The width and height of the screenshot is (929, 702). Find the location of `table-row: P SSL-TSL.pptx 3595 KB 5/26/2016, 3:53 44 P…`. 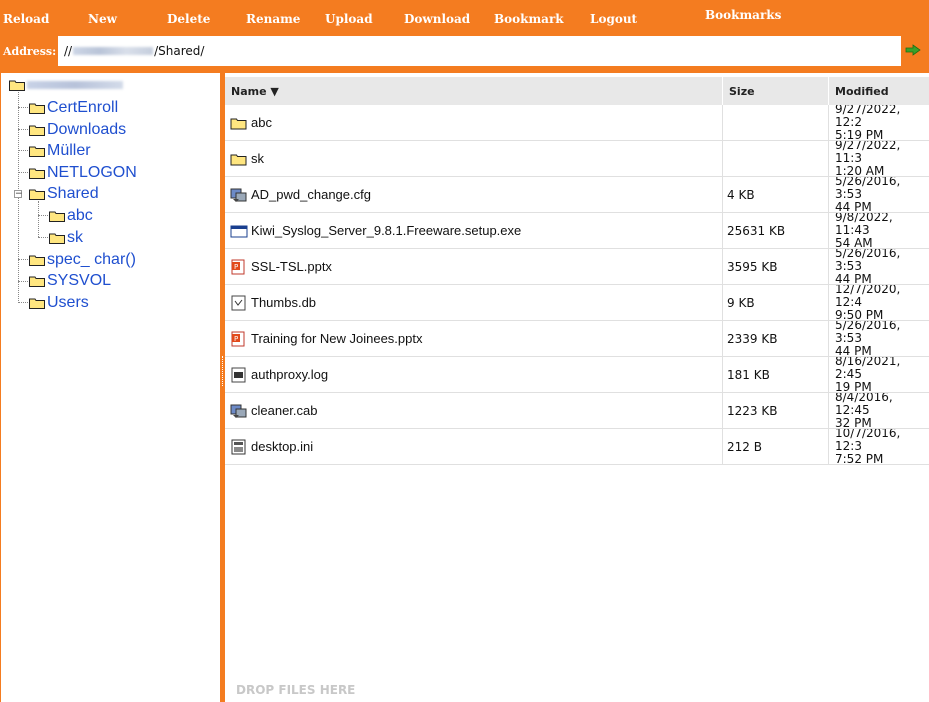

table-row: P SSL-TSL.pptx 3595 KB 5/26/2016, 3:53 44 P… is located at coordinates (577, 267).